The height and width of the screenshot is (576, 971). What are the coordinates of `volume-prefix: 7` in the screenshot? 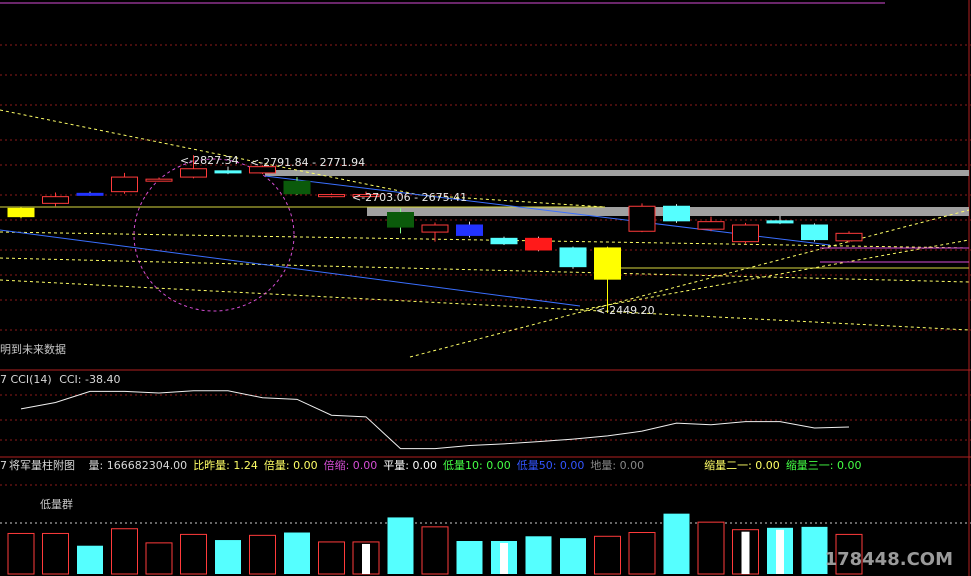 It's located at (3, 465).